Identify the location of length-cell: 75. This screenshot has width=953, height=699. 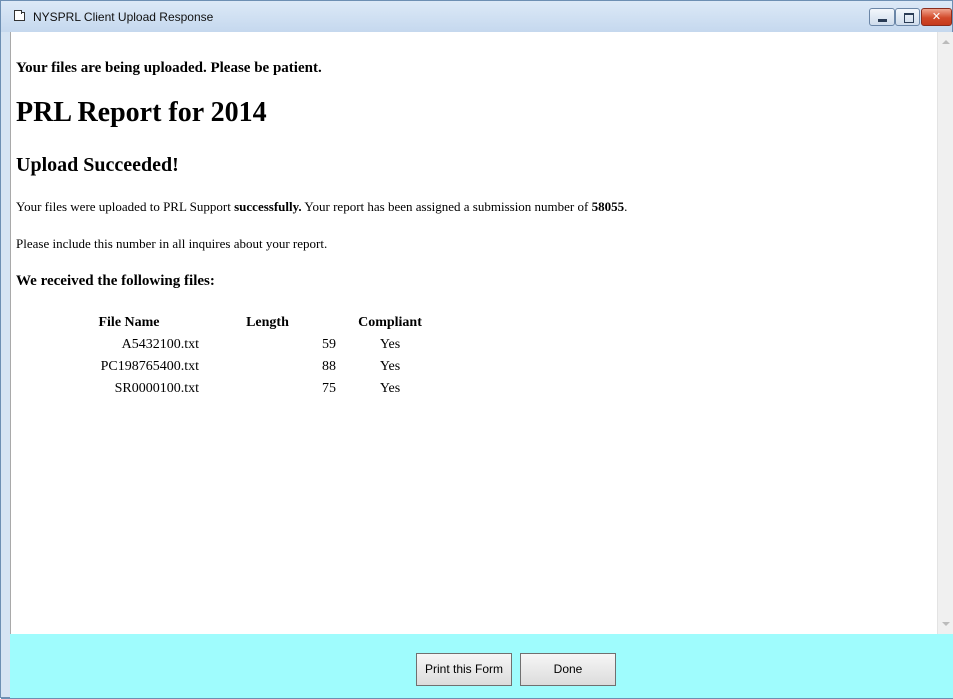
(329, 388).